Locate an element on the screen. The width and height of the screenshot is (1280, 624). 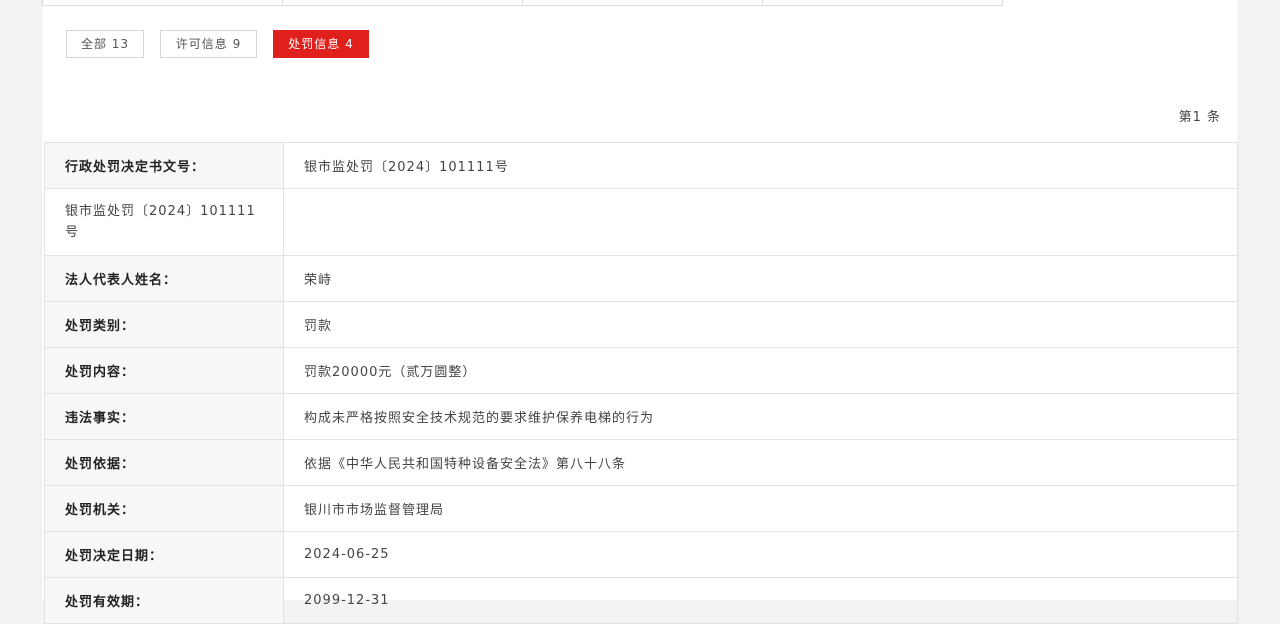
table-row: 处罚有效期： 2099-12-31 is located at coordinates (641, 600).